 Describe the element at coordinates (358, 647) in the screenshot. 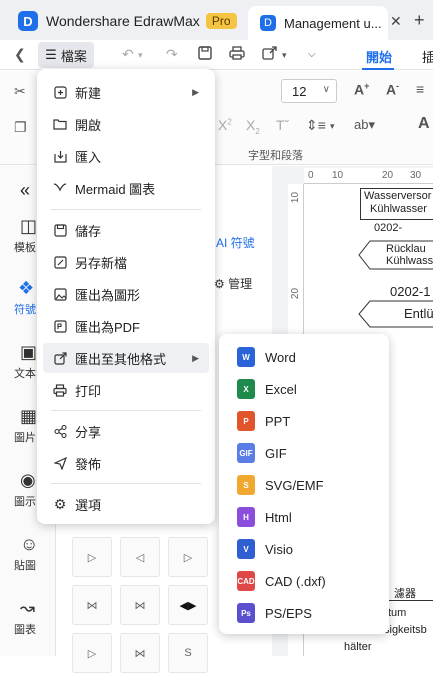

I see `diagram-text: hälter` at that location.